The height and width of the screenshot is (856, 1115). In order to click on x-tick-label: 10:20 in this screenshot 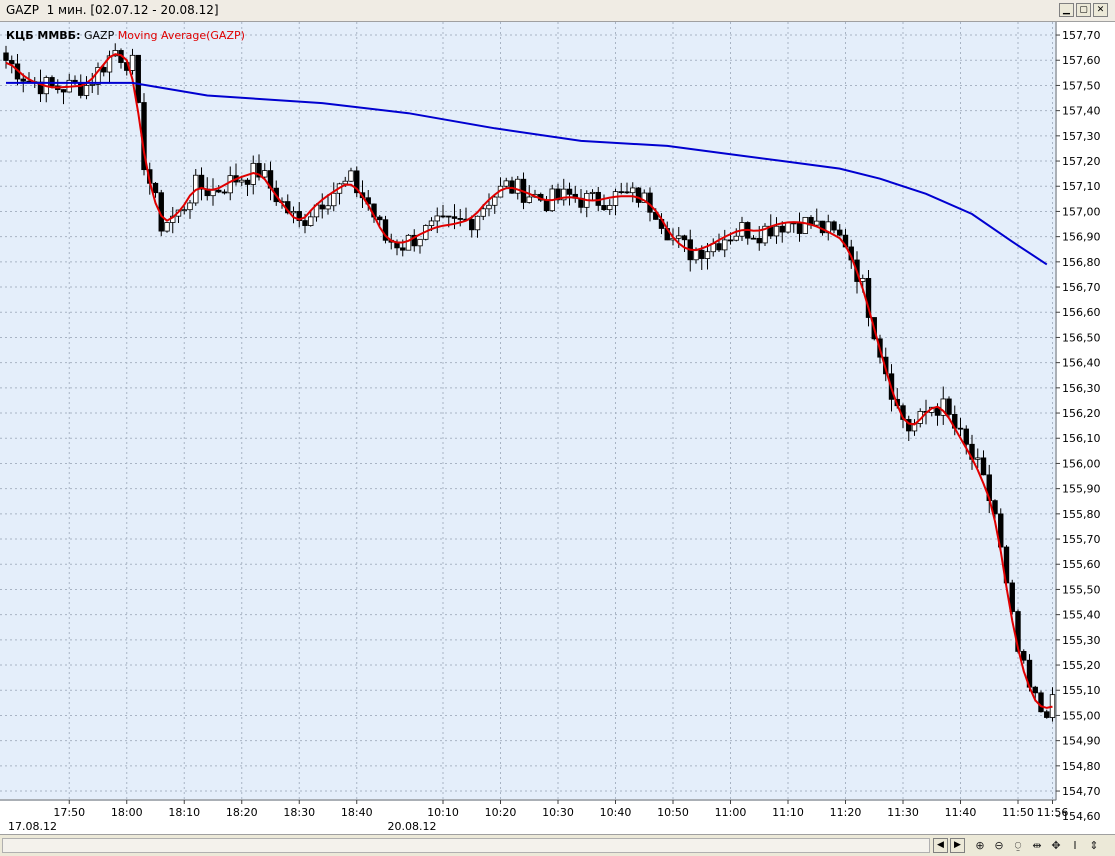, I will do `click(501, 812)`.